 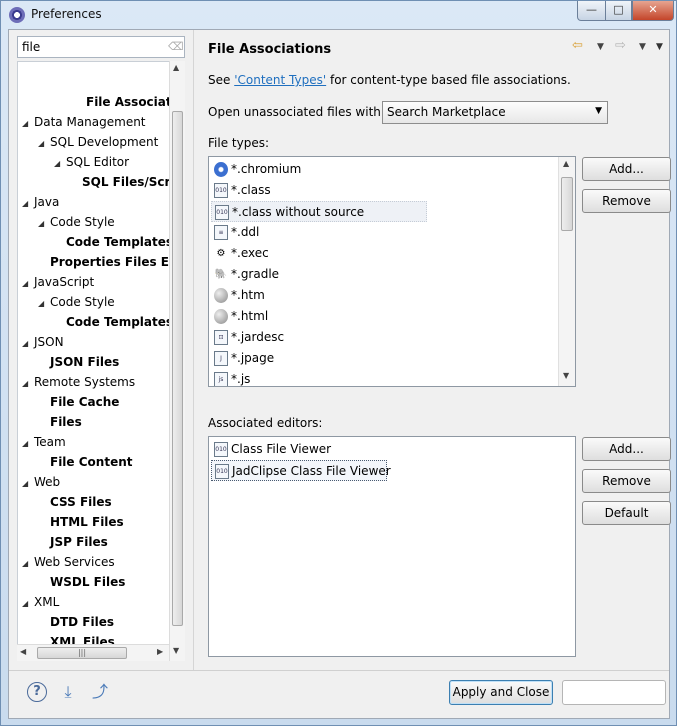 What do you see at coordinates (108, 262) in the screenshot?
I see `tree-item: Properties Files Ed` at bounding box center [108, 262].